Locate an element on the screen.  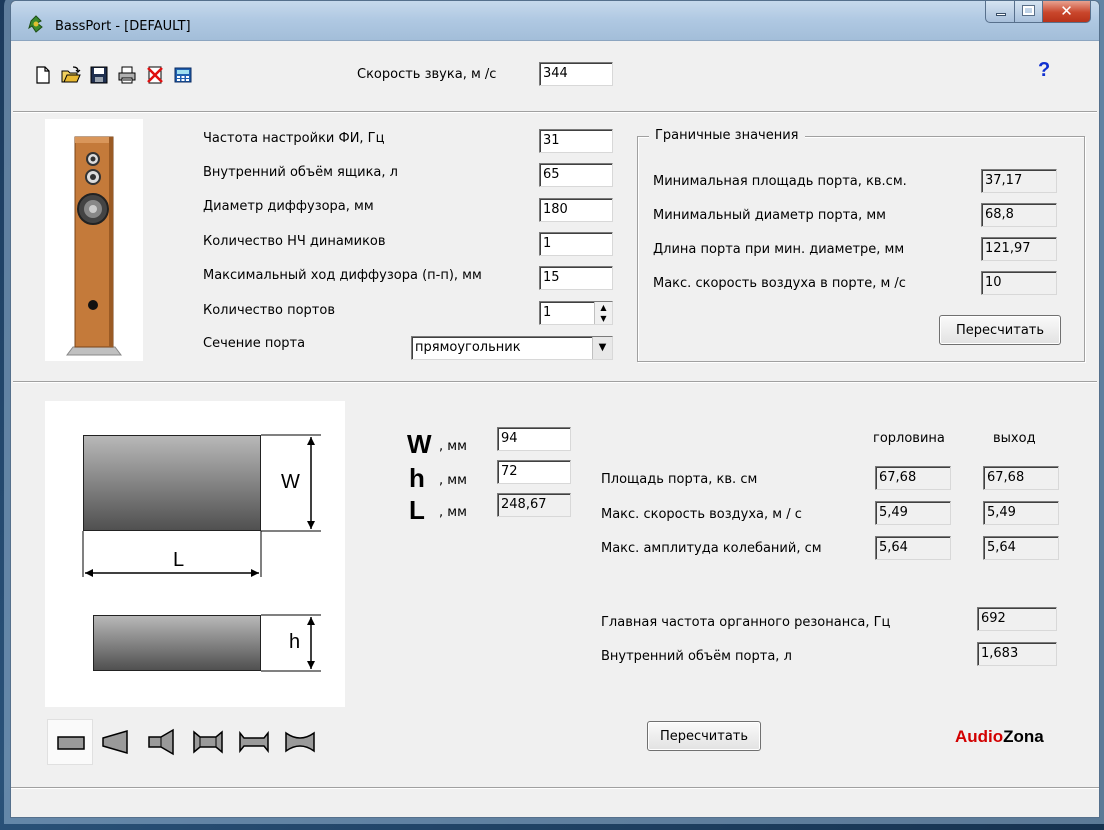
delete-icon is located at coordinates (155, 75).